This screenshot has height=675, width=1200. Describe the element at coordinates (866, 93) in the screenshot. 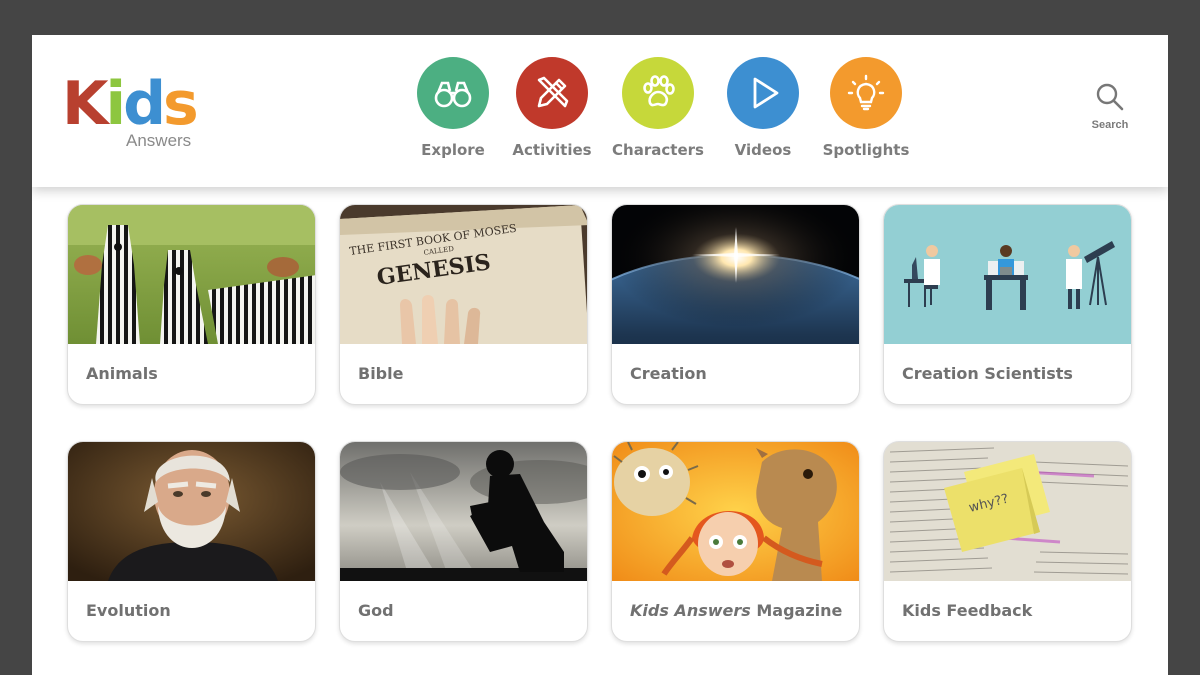

I see `lightbulb-icon` at that location.